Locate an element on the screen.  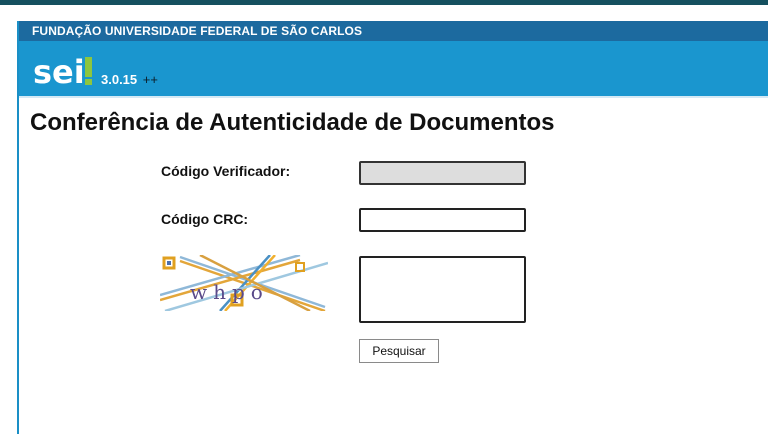
version-suffix: ++ is located at coordinates (150, 79).